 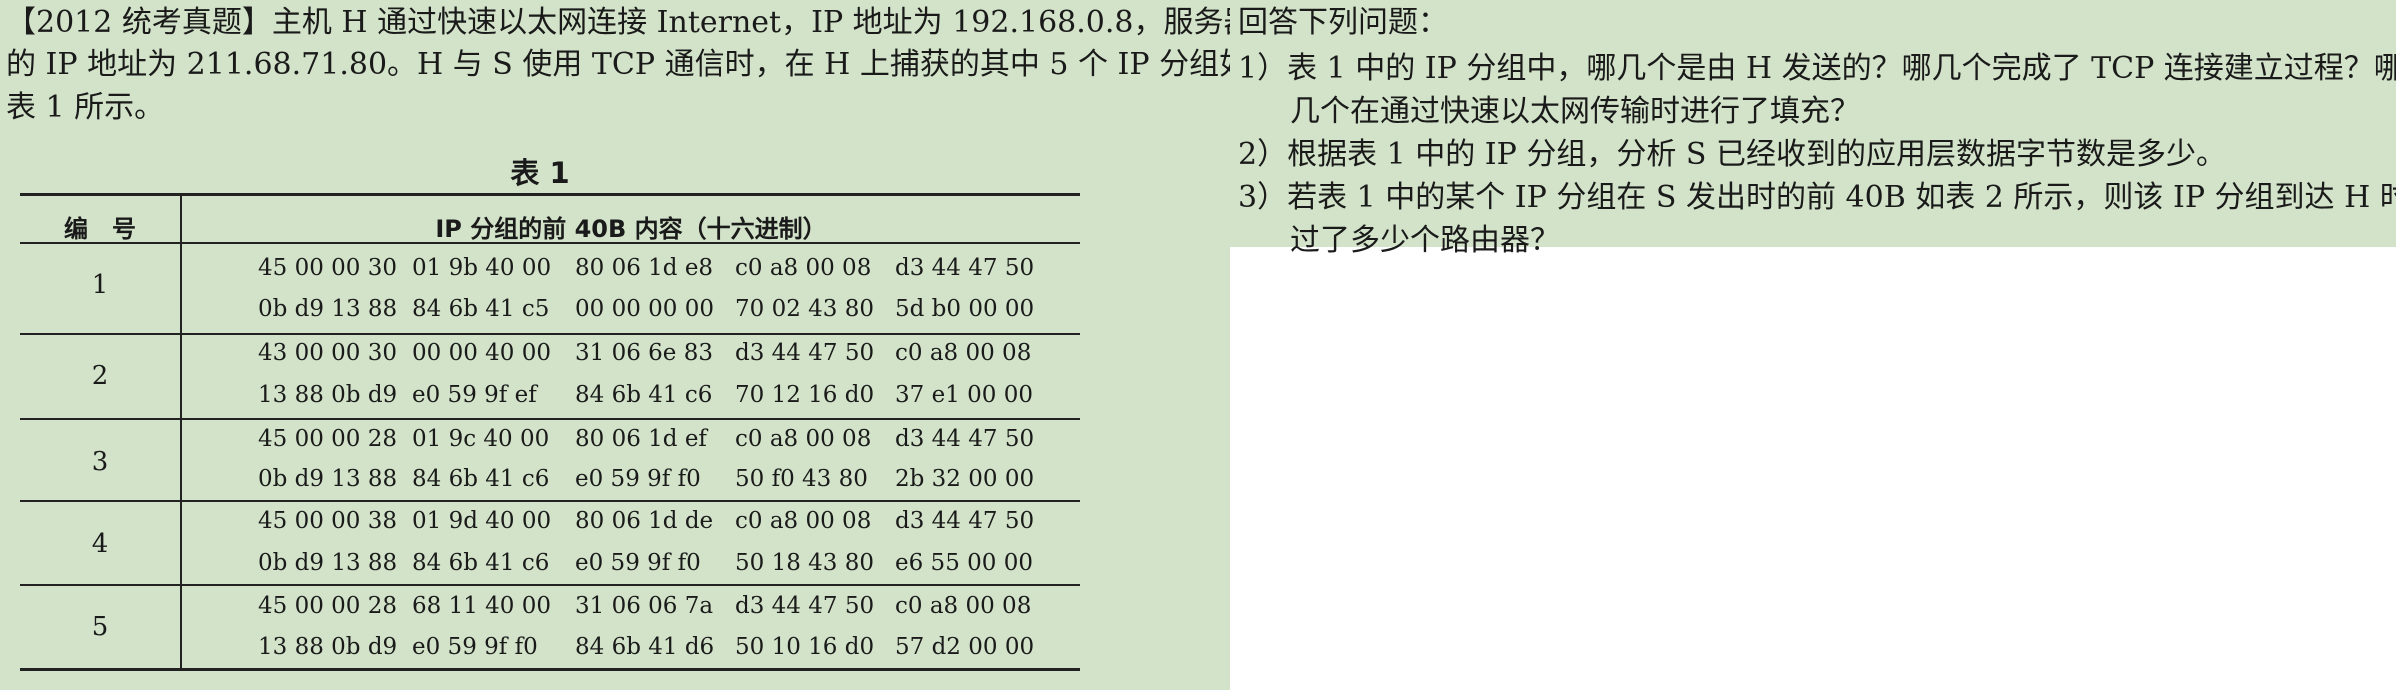 What do you see at coordinates (474, 395) in the screenshot?
I see `hex-cell: e0 59 9f ef` at bounding box center [474, 395].